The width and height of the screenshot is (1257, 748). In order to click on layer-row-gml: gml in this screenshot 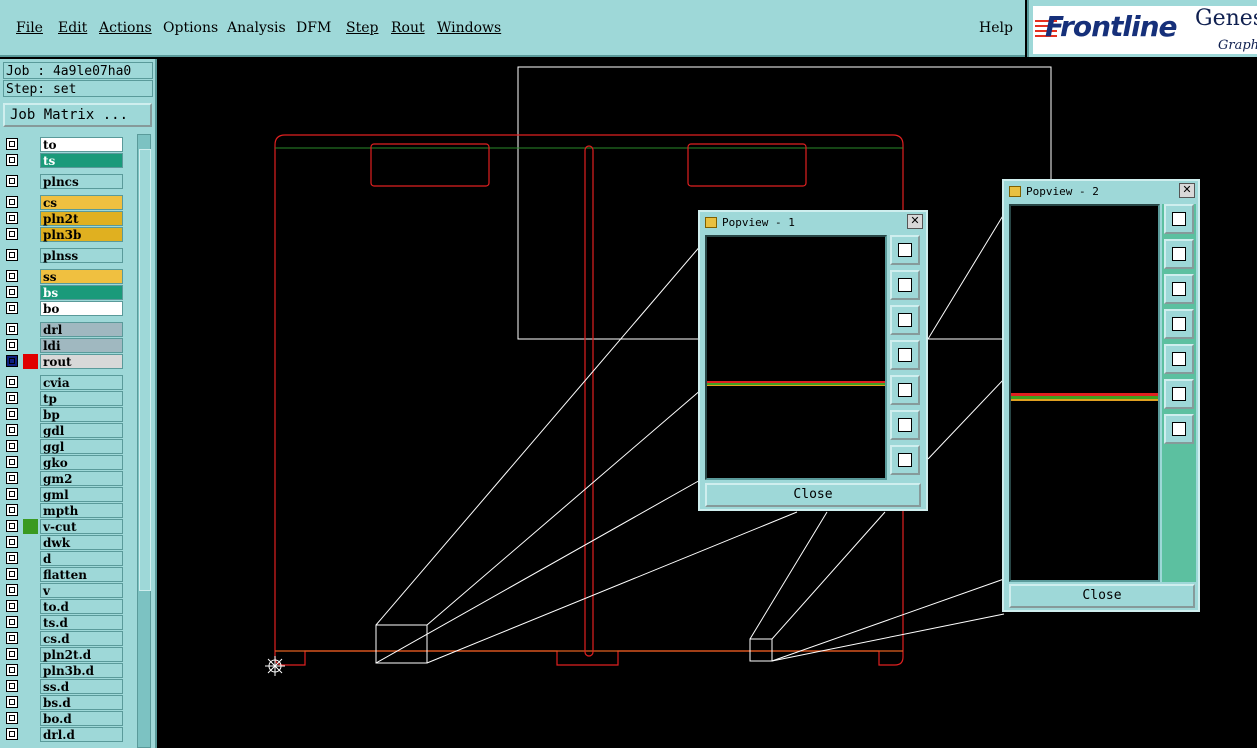, I will do `click(64, 494)`.